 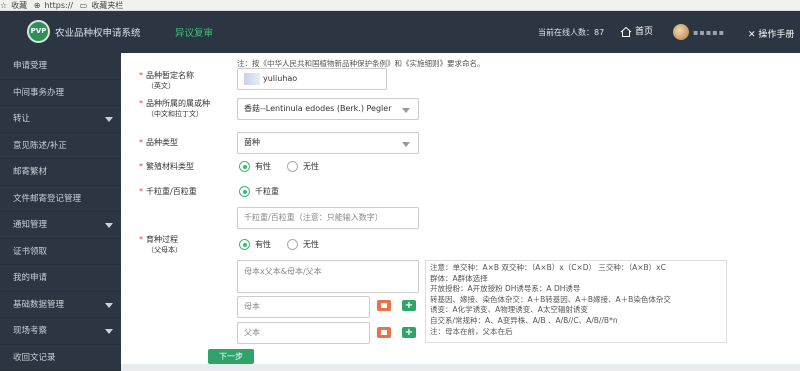 I want to click on breeding-process-label-text: 育种过程, so click(x=162, y=239).